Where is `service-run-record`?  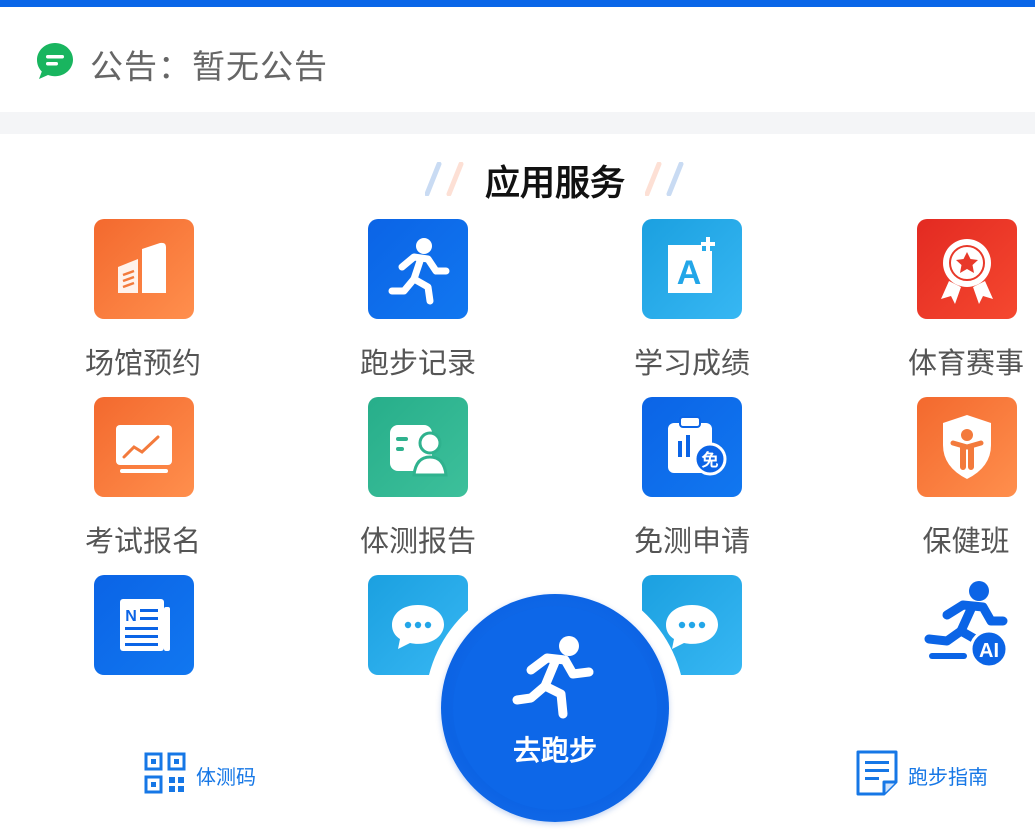 service-run-record is located at coordinates (418, 269).